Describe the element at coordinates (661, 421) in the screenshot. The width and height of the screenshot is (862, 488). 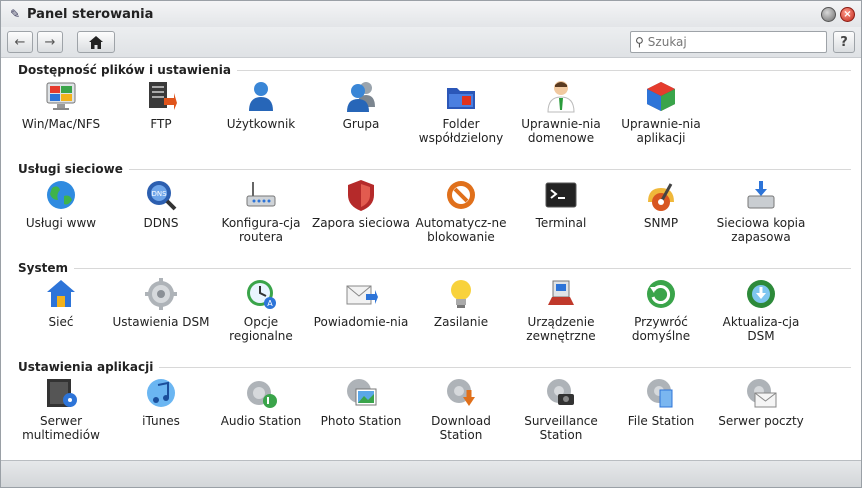
I see `item-label: File Station` at that location.